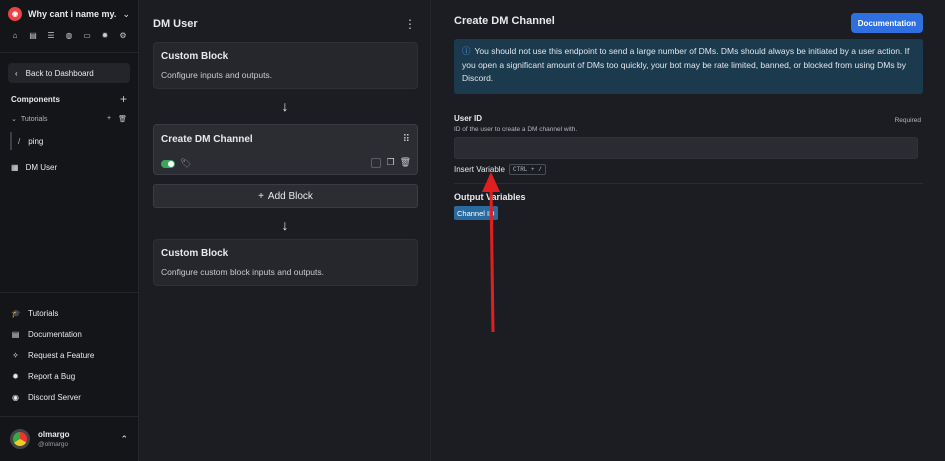 This screenshot has width=945, height=461. Describe the element at coordinates (491, 182) in the screenshot. I see `annotation-arrow-head` at that location.